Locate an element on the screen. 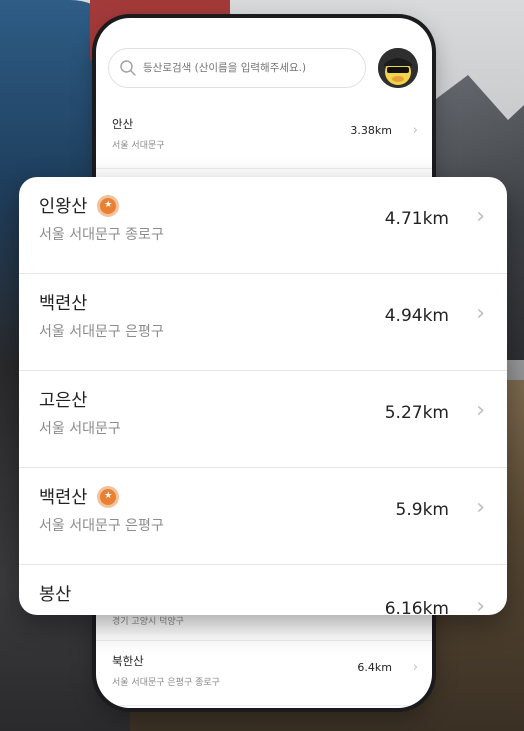 The width and height of the screenshot is (524, 731). mountain-distance: 3.38km is located at coordinates (371, 130).